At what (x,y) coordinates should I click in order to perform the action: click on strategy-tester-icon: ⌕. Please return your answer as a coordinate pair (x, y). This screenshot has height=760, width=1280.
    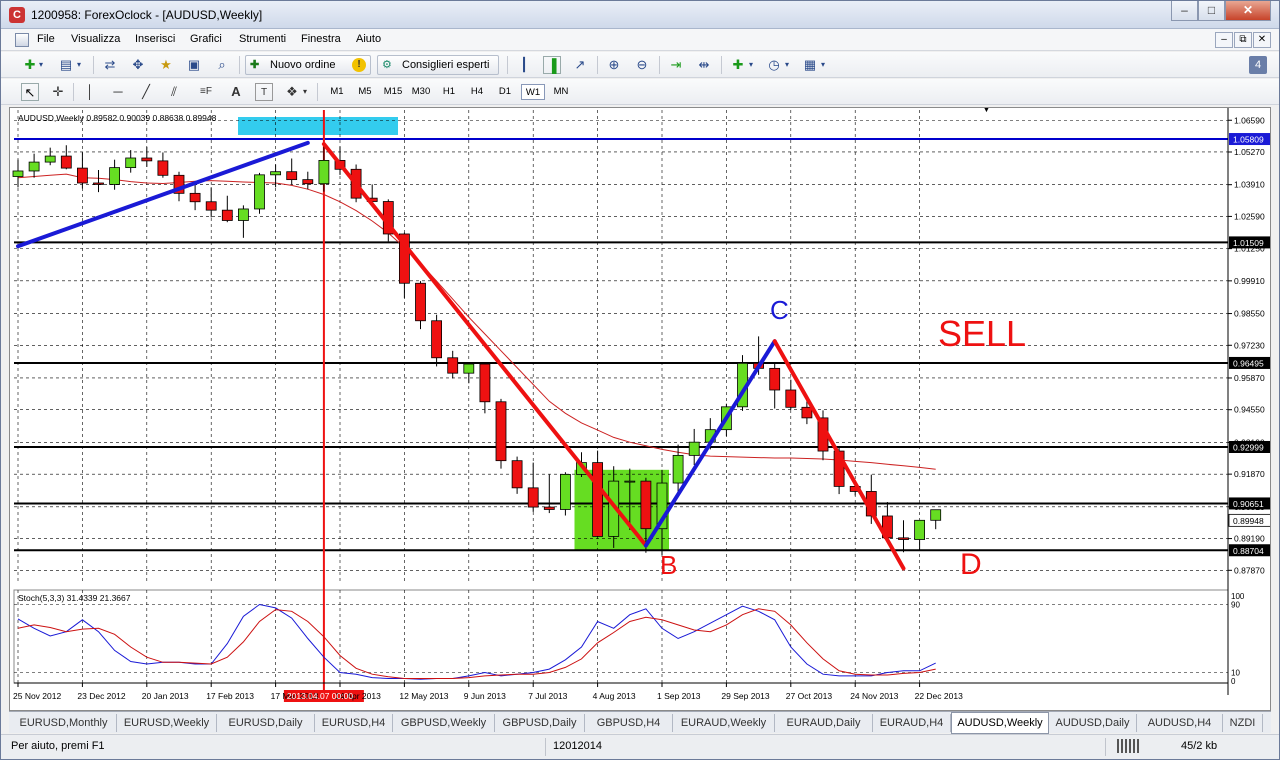
    Looking at the image, I should click on (222, 65).